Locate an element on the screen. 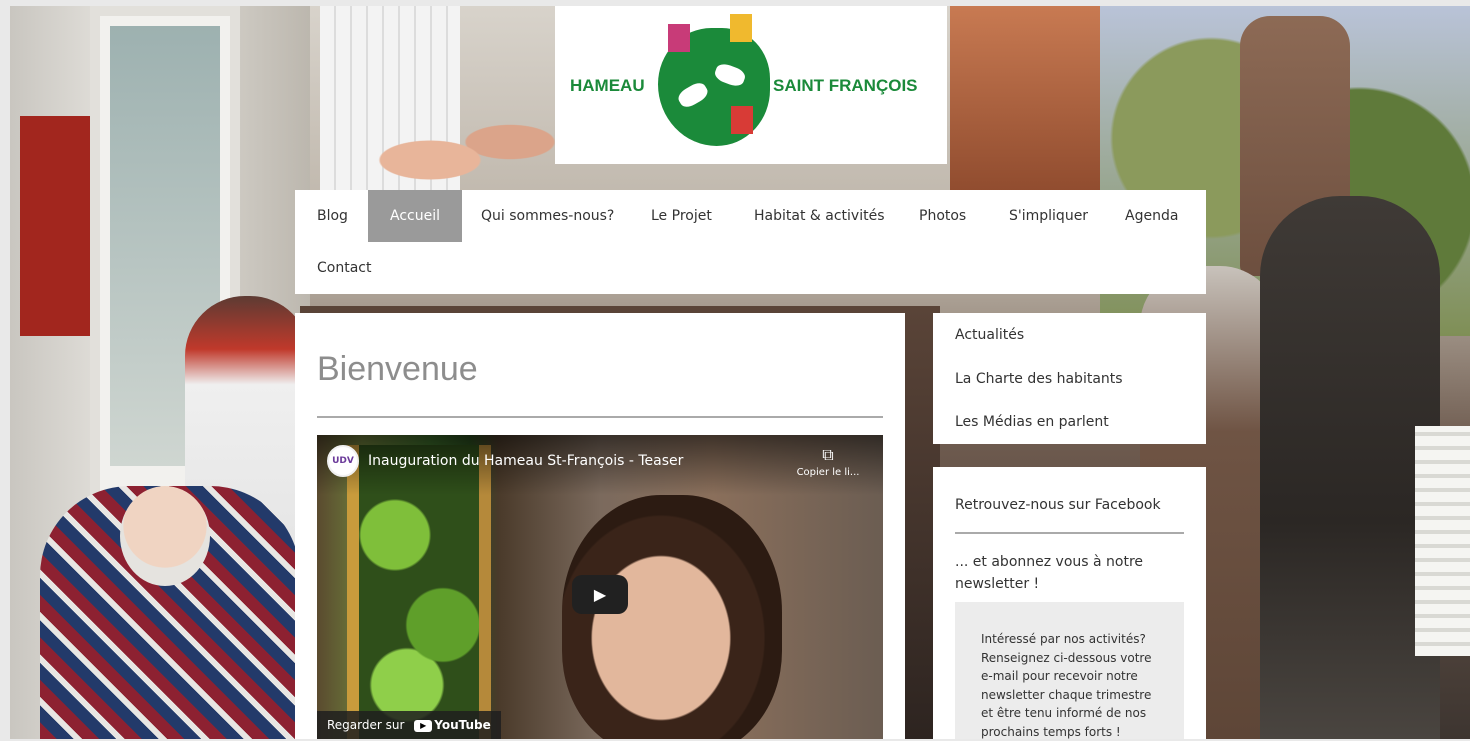  watch-on-youtube-button: Regarder sur ▶ YouTube is located at coordinates (409, 725).